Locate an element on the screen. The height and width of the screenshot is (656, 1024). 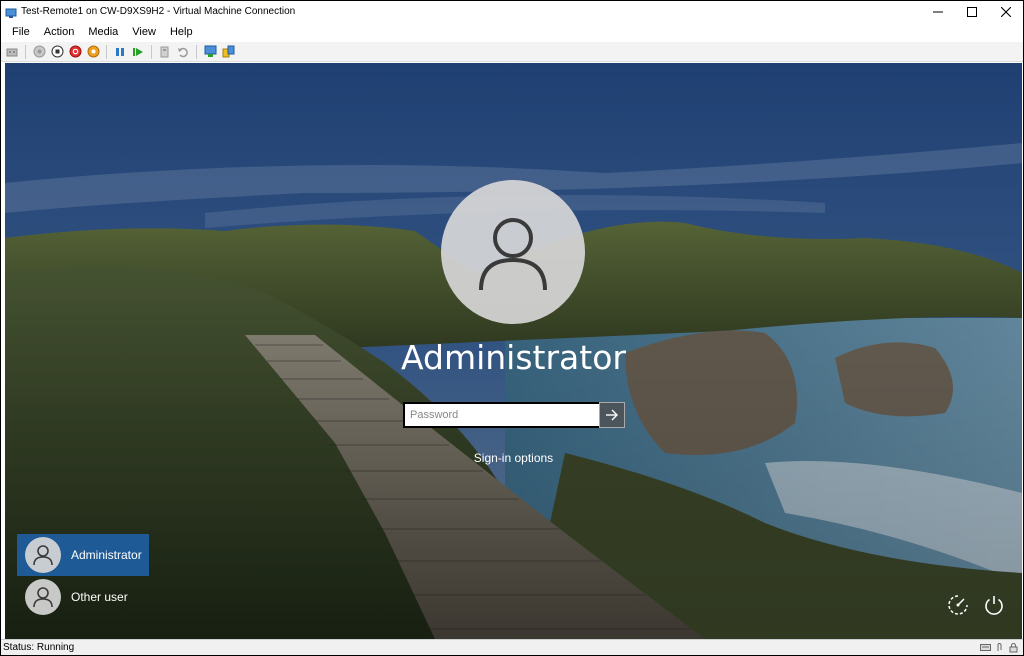
arrow-right-icon is located at coordinates (612, 415).